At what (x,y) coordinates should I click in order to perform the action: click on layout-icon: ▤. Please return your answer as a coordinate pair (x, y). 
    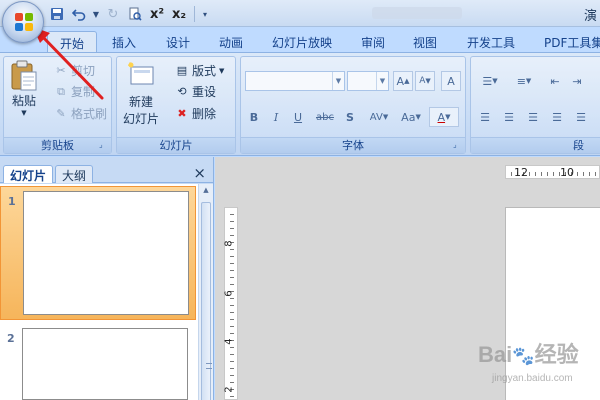
    Looking at the image, I should click on (182, 70).